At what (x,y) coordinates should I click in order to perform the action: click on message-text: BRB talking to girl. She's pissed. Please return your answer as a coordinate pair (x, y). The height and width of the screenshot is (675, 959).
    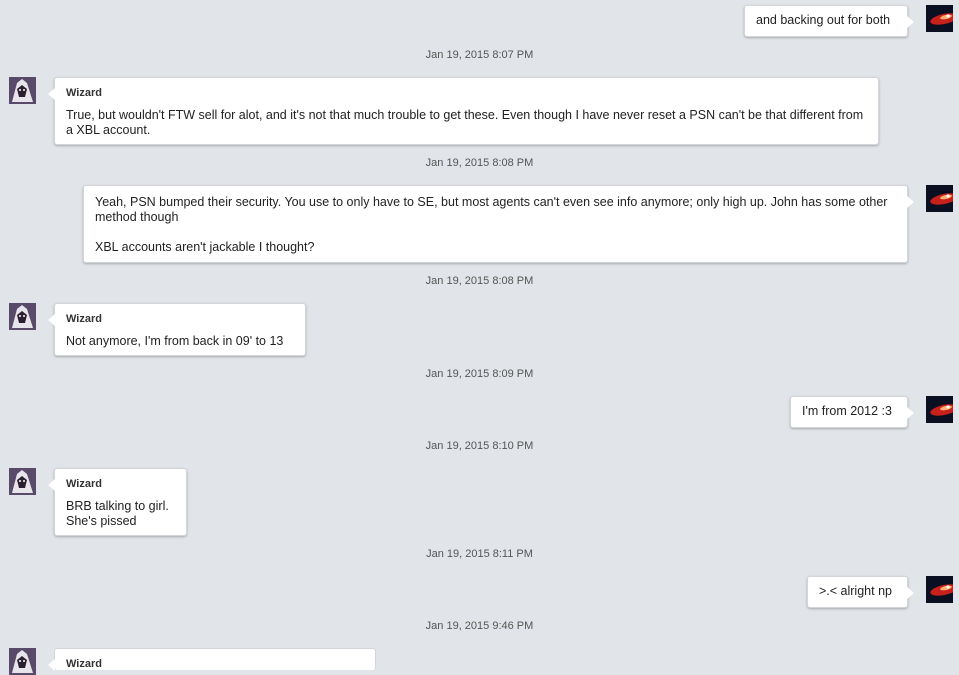
    Looking at the image, I should click on (117, 513).